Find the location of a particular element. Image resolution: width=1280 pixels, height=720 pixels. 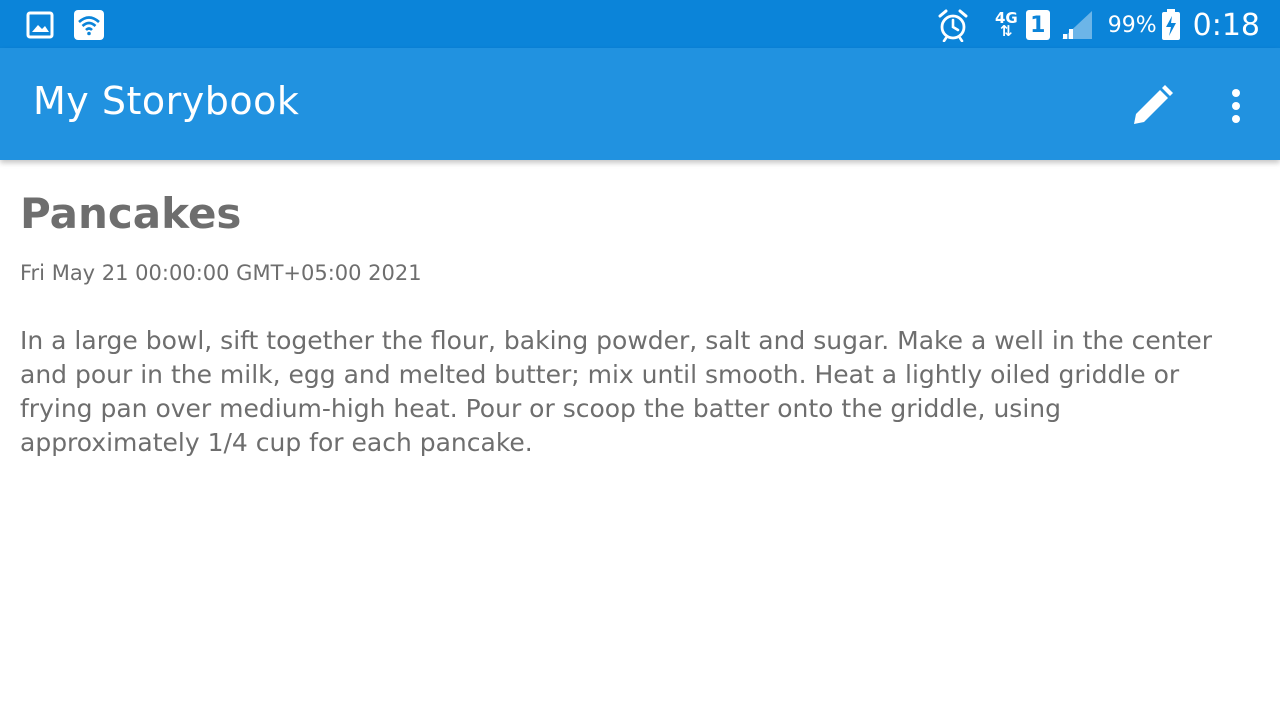

status-right-icons: 4G ⇅ 1 99% 0:18 is located at coordinates (1098, 25).